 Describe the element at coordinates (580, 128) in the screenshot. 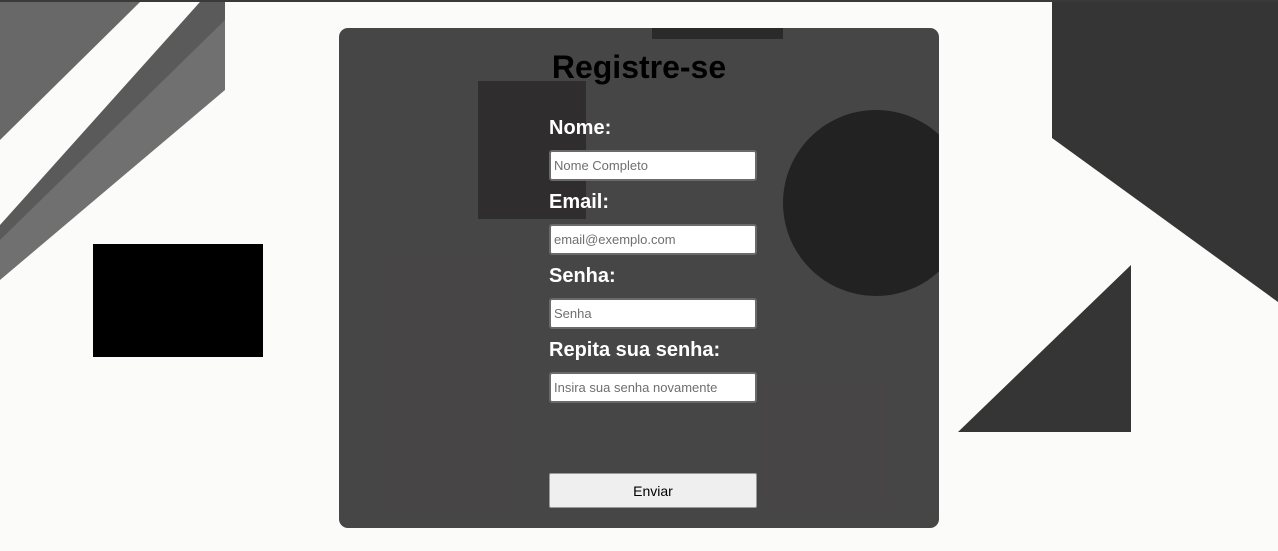

I see `name-label: Nome:` at that location.